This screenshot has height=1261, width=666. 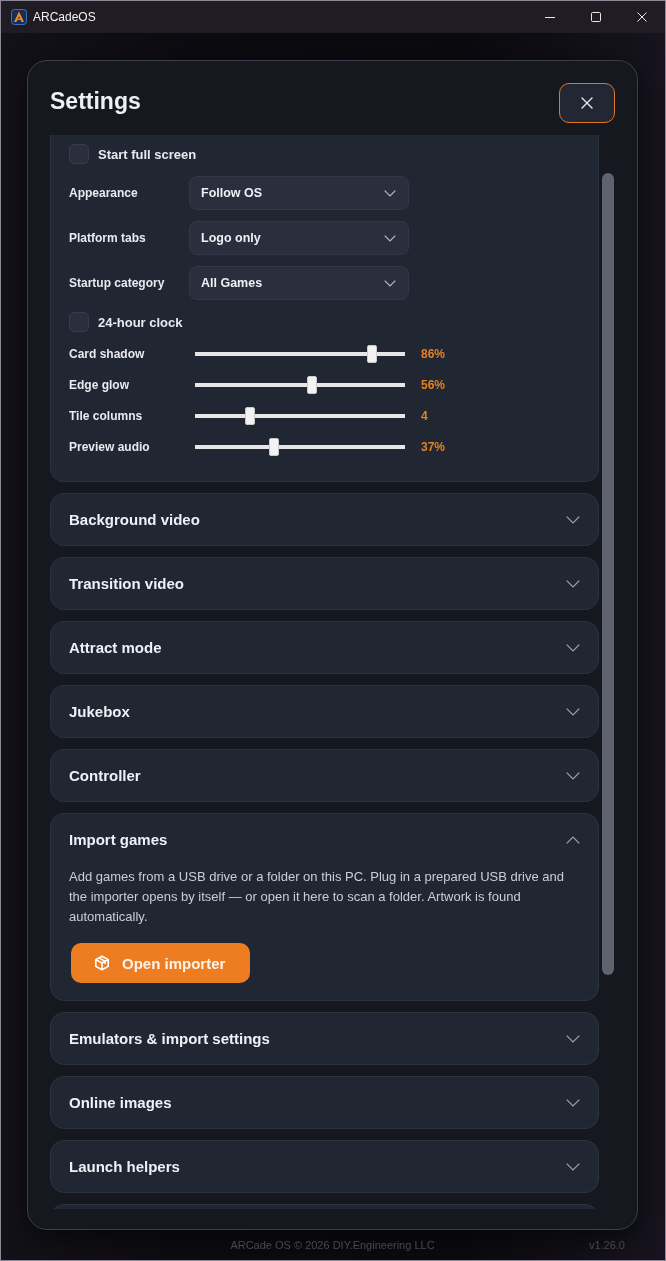 I want to click on section-header: Attract mode, so click(x=324, y=647).